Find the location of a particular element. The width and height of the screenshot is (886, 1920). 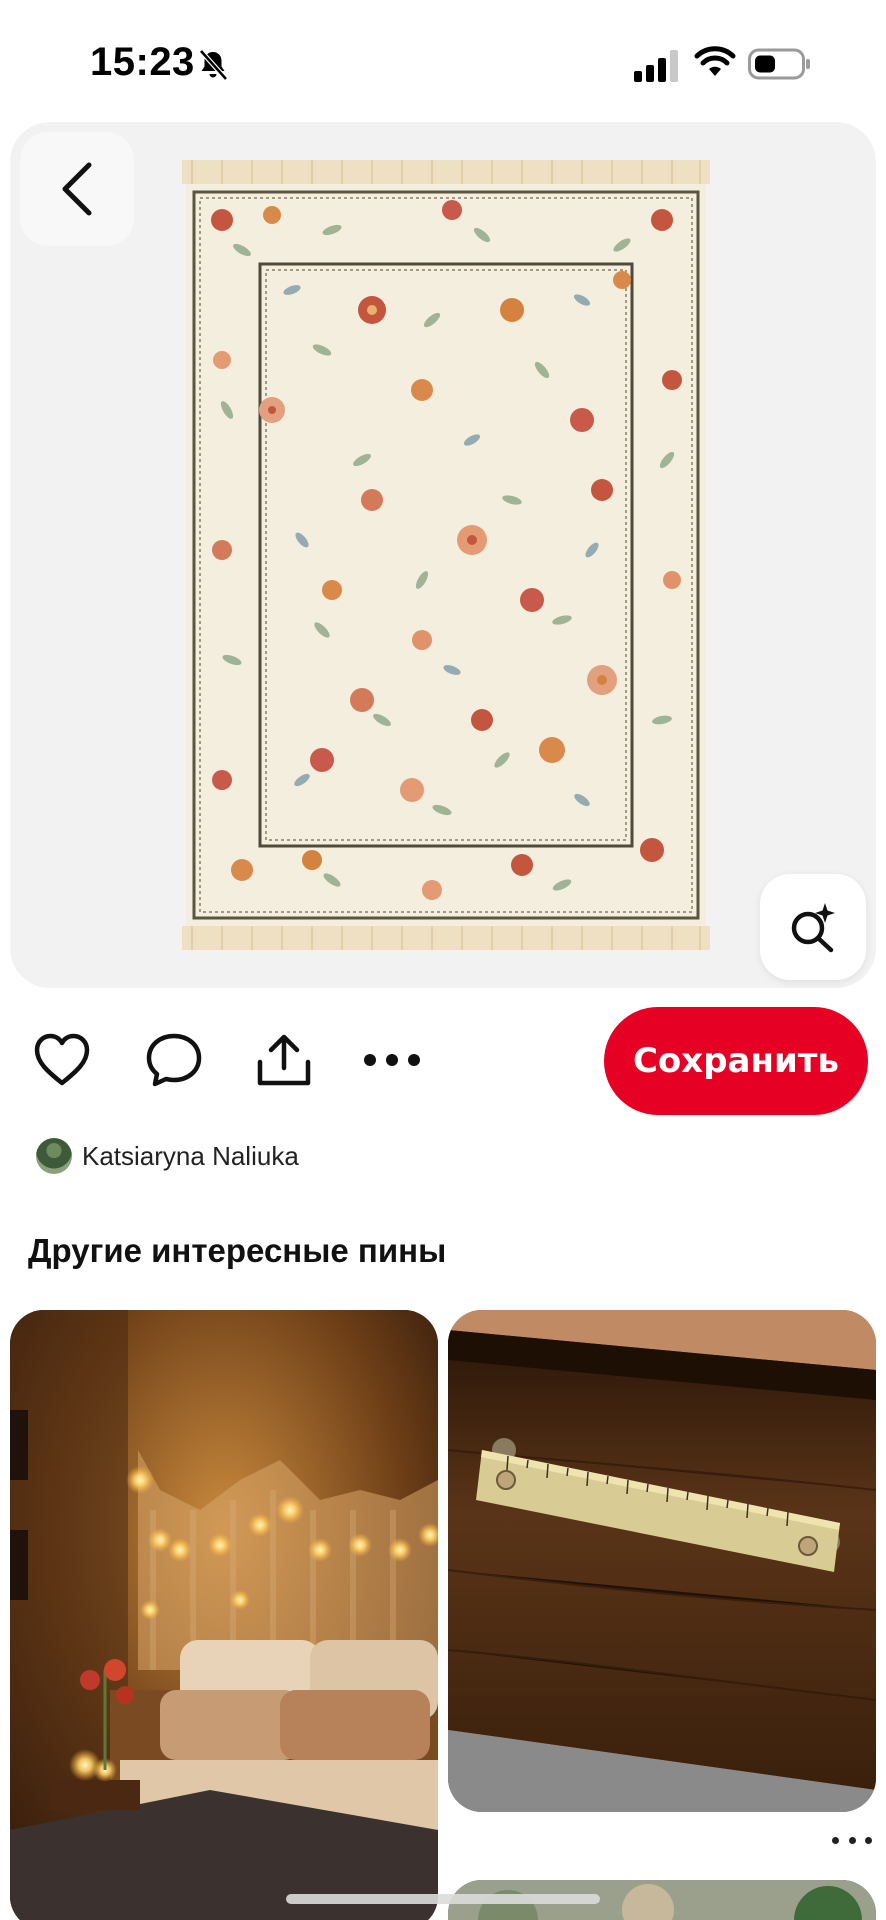

pin-actions-row: Сохранить is located at coordinates (443, 1060).